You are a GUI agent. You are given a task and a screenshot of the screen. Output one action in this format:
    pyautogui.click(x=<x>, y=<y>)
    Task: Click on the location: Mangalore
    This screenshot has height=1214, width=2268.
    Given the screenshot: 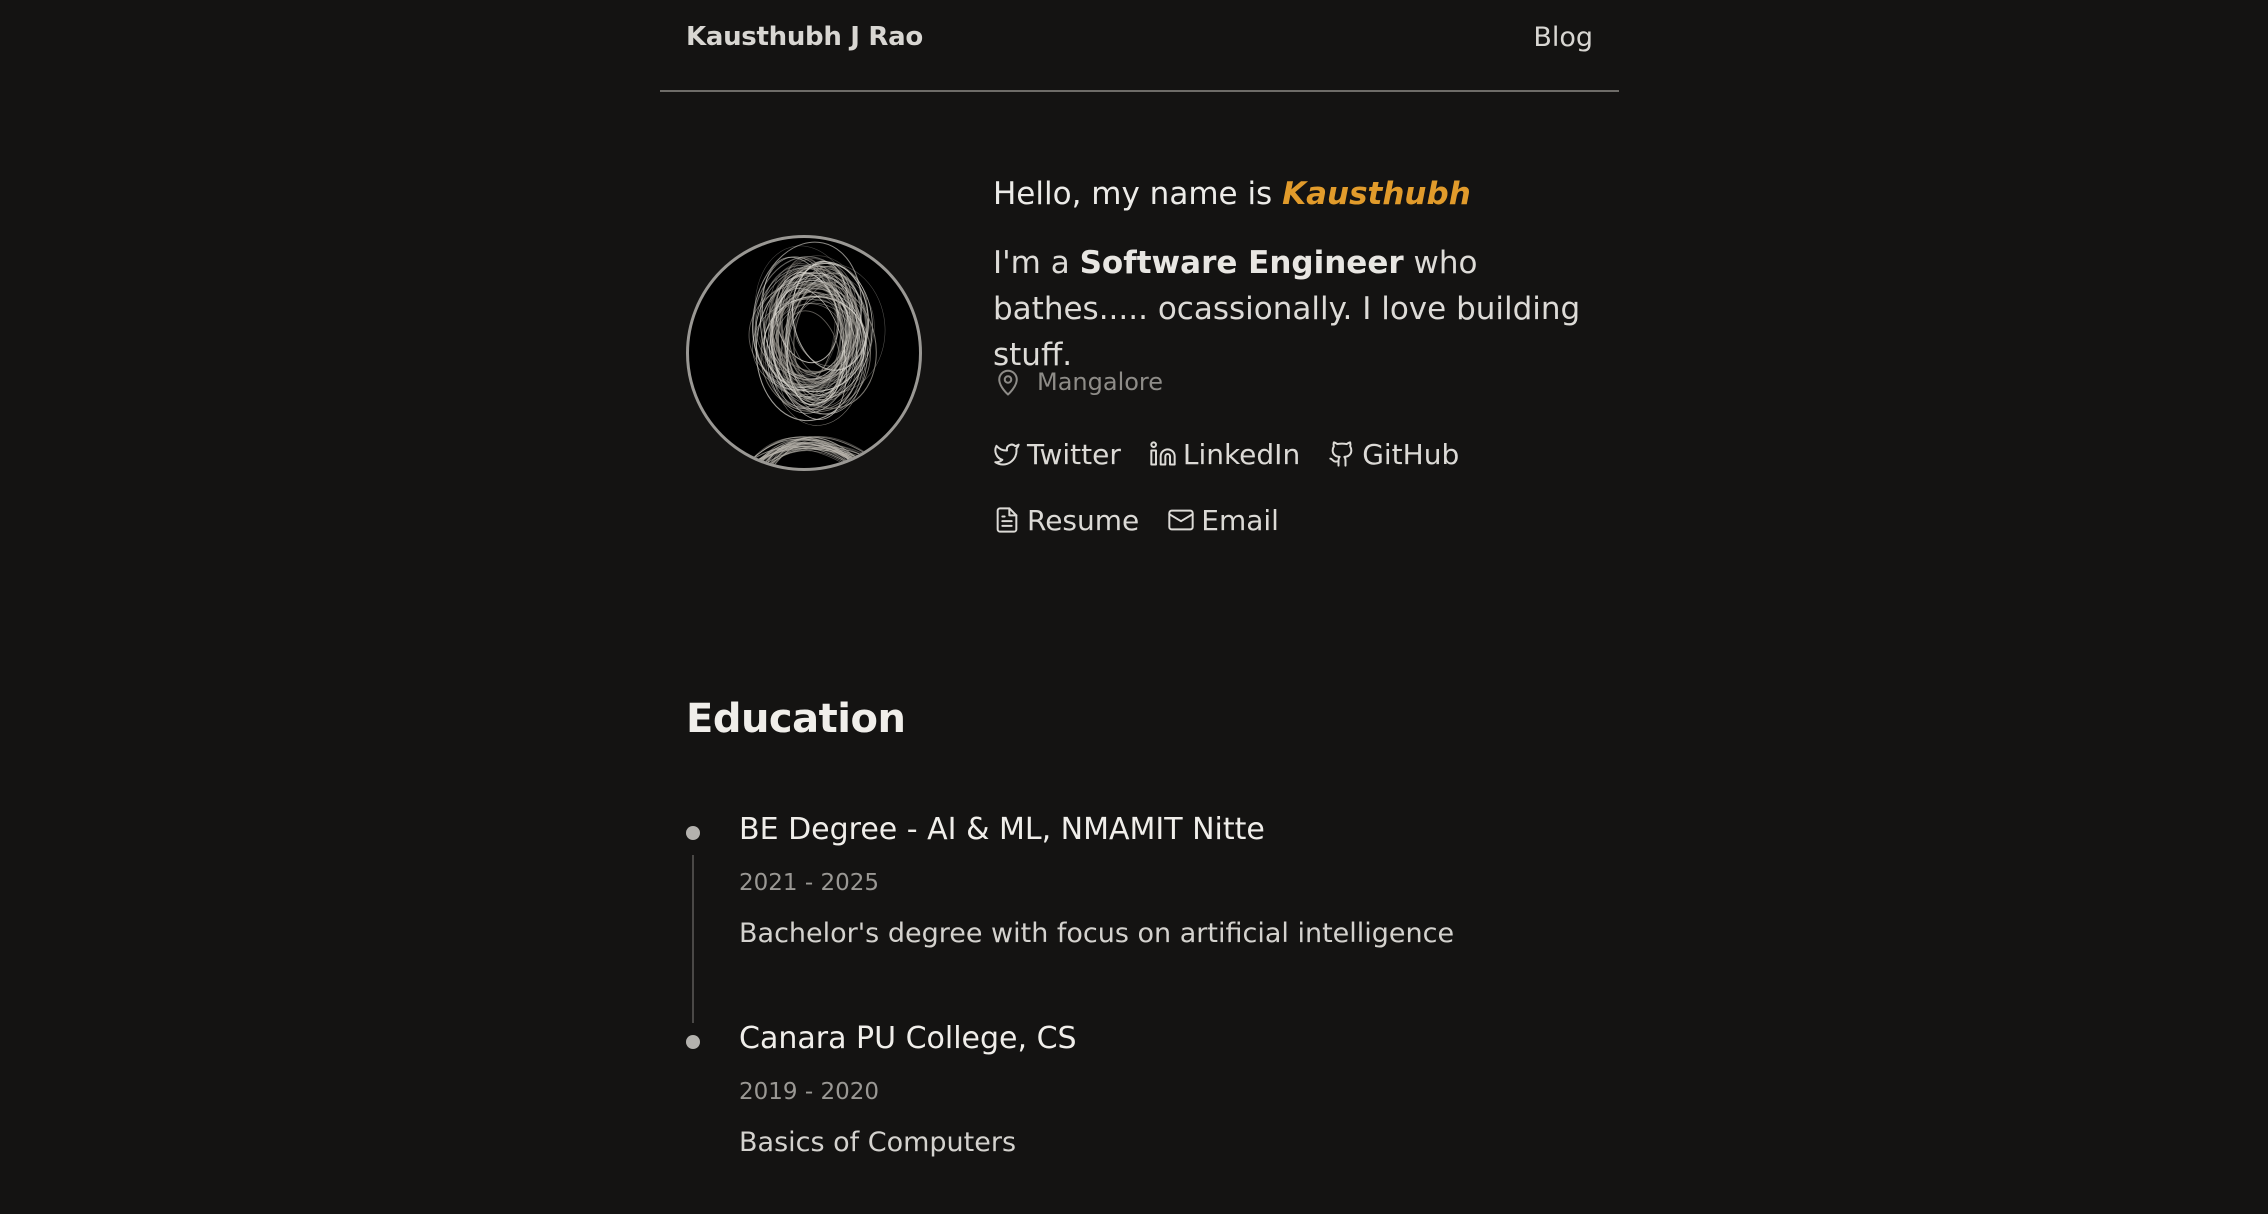 What is the action you would take?
    pyautogui.click(x=1078, y=382)
    